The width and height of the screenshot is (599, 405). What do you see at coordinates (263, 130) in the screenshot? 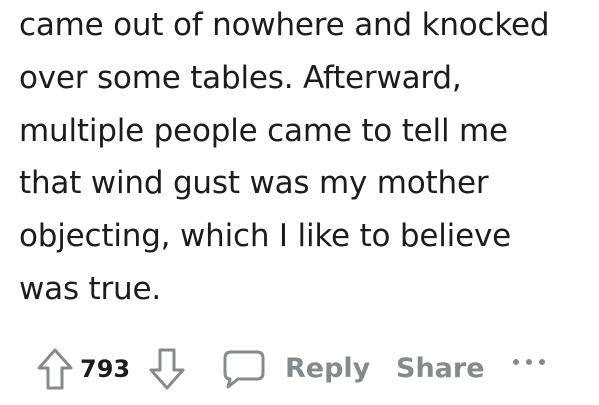
I see `comment-text-line: multiple people came to tell me` at bounding box center [263, 130].